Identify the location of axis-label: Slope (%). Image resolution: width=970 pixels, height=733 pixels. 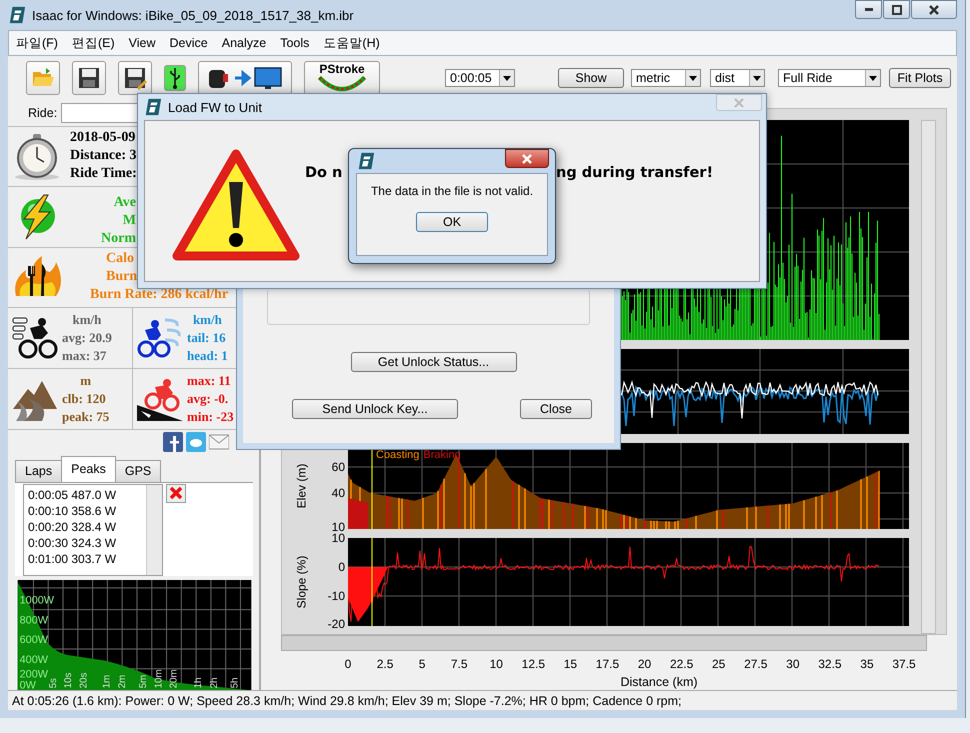
(301, 582).